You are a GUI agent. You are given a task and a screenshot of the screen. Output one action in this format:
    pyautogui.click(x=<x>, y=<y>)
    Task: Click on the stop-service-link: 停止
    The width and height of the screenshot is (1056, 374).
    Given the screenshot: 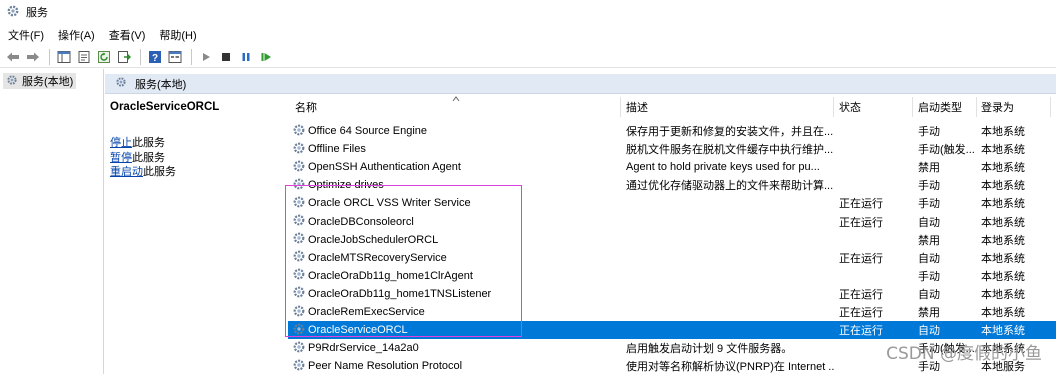 What is the action you would take?
    pyautogui.click(x=121, y=143)
    